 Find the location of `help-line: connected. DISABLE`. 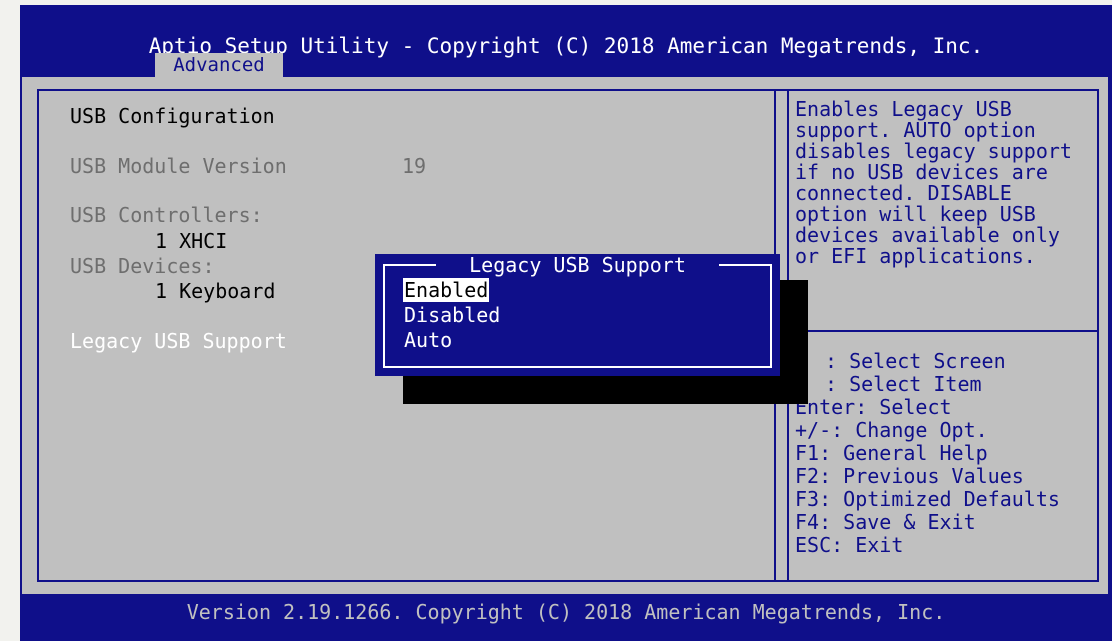

help-line: connected. DISABLE is located at coordinates (903, 193).